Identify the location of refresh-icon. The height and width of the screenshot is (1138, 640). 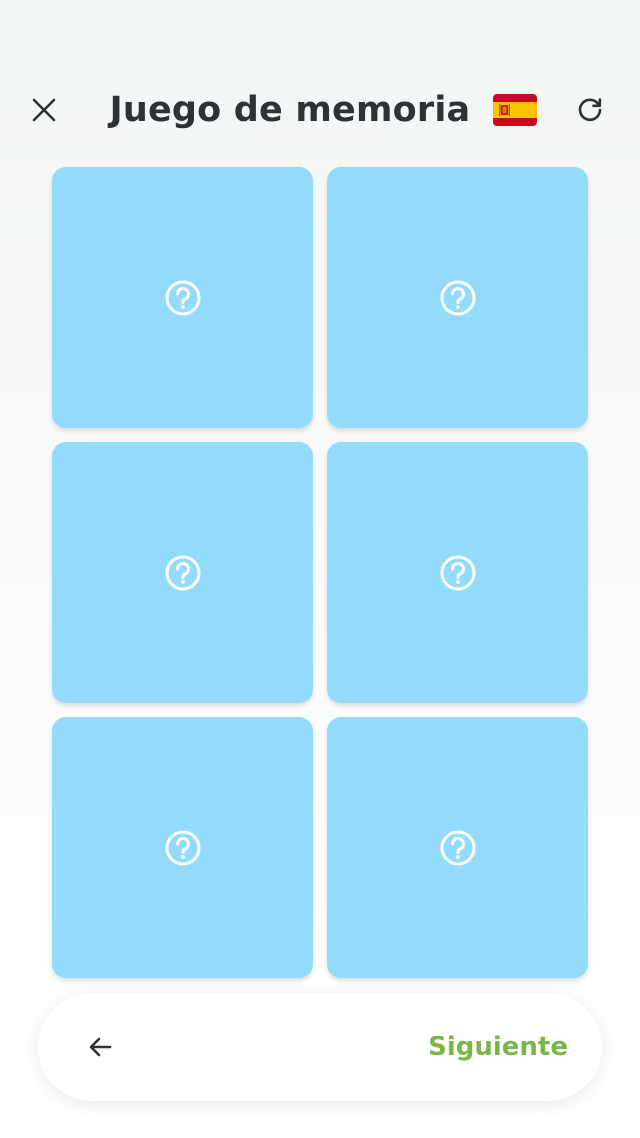
(590, 110).